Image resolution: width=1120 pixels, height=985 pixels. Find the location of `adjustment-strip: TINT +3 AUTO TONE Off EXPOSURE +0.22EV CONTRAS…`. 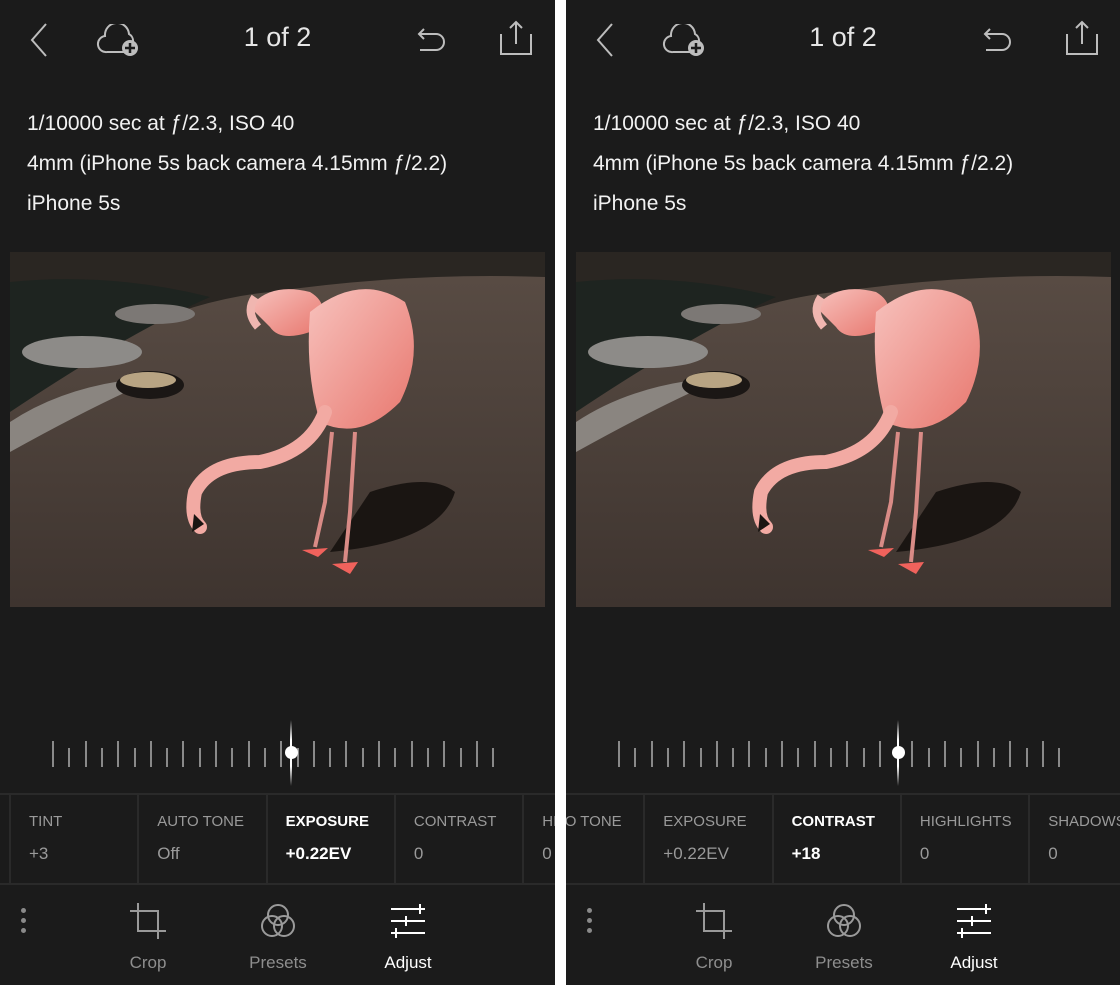

adjustment-strip: TINT +3 AUTO TONE Off EXPOSURE +0.22EV CONTRAS… is located at coordinates (277, 839).